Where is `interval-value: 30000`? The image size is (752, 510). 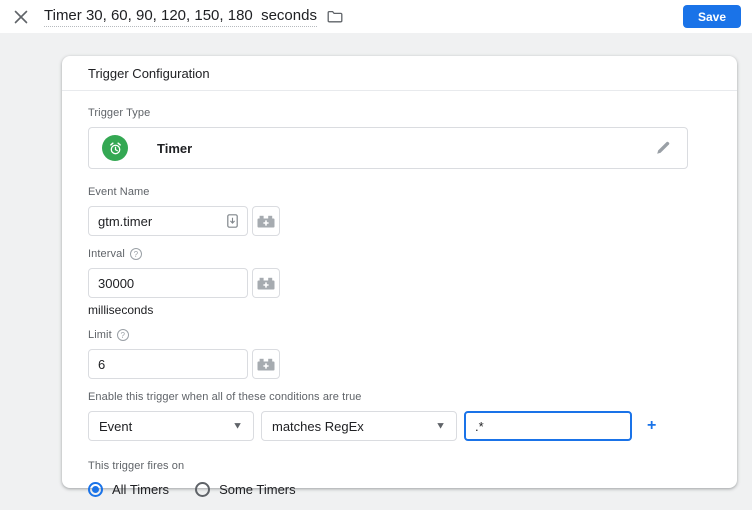
interval-value: 30000 is located at coordinates (116, 283).